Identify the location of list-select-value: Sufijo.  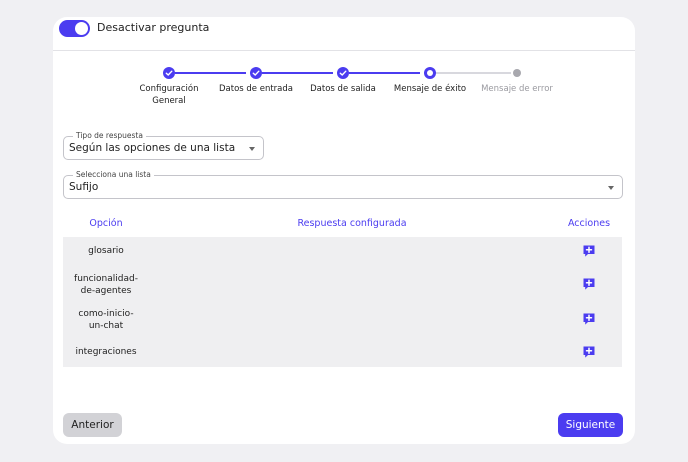
(84, 187).